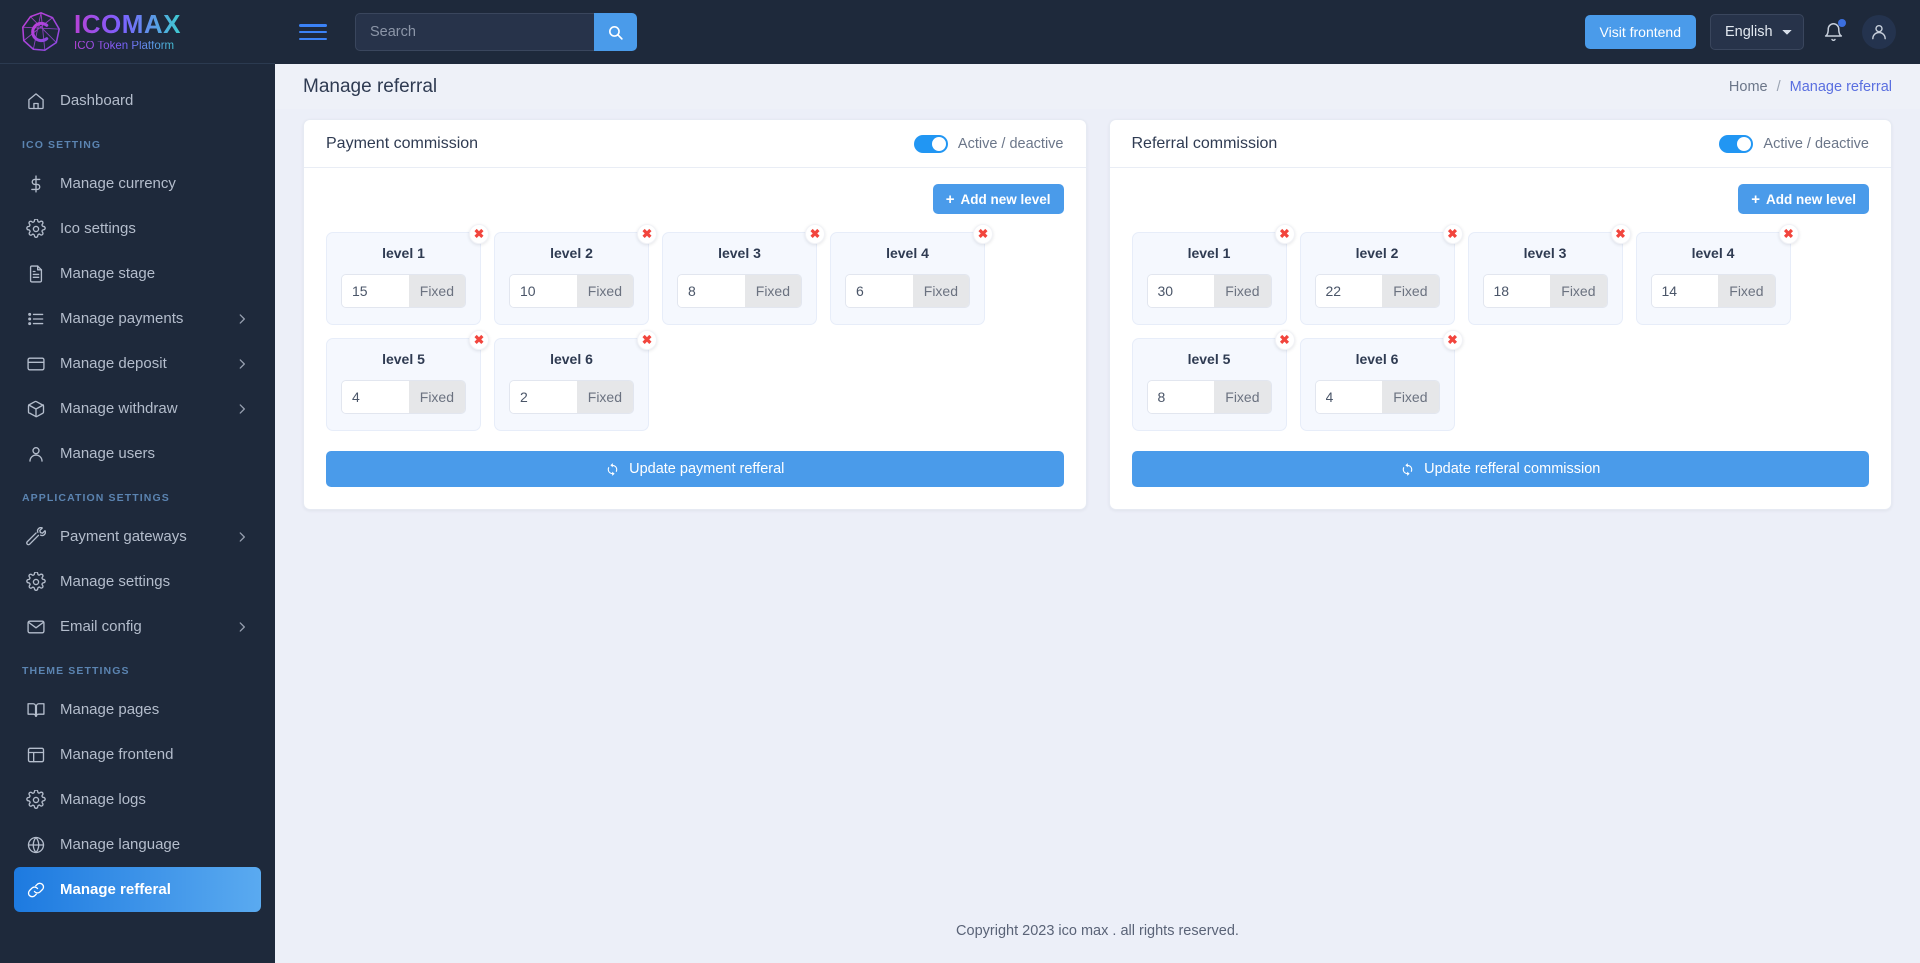 This screenshot has height=963, width=1920. What do you see at coordinates (36, 581) in the screenshot?
I see `gear-icon` at bounding box center [36, 581].